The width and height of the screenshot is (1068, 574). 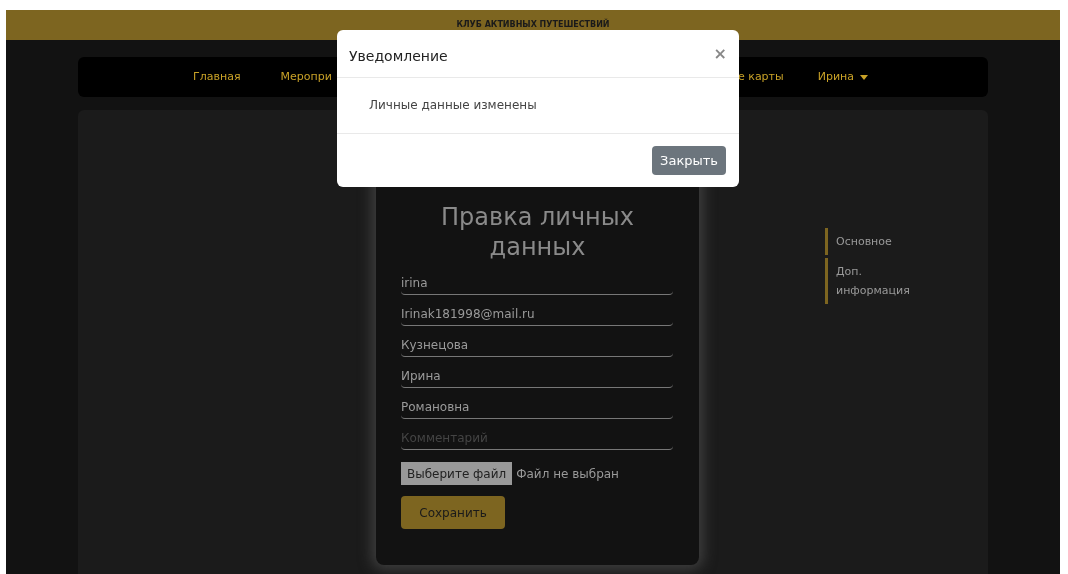 I want to click on nav-link: Меропри, so click(x=306, y=77).